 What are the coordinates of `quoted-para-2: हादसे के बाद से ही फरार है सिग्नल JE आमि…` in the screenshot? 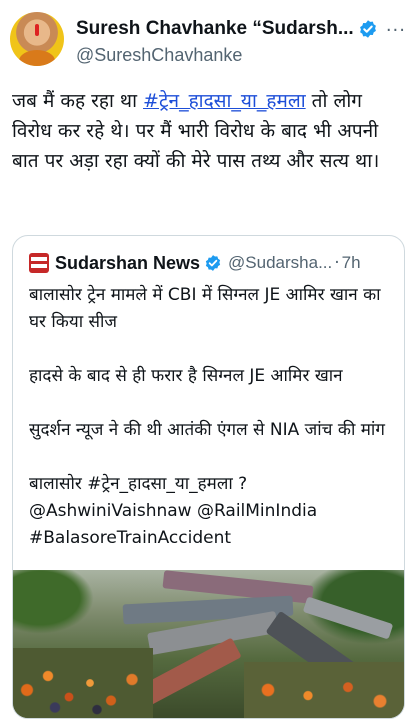 It's located at (186, 376).